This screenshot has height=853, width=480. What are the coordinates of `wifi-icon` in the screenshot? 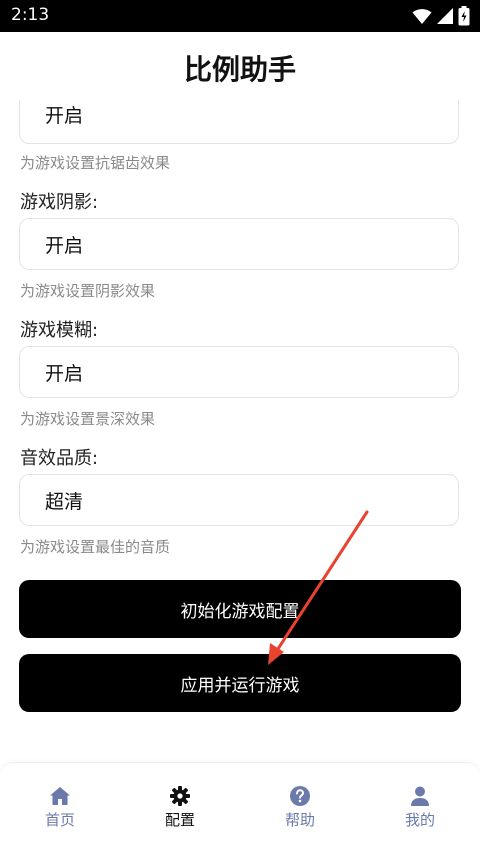 It's located at (422, 16).